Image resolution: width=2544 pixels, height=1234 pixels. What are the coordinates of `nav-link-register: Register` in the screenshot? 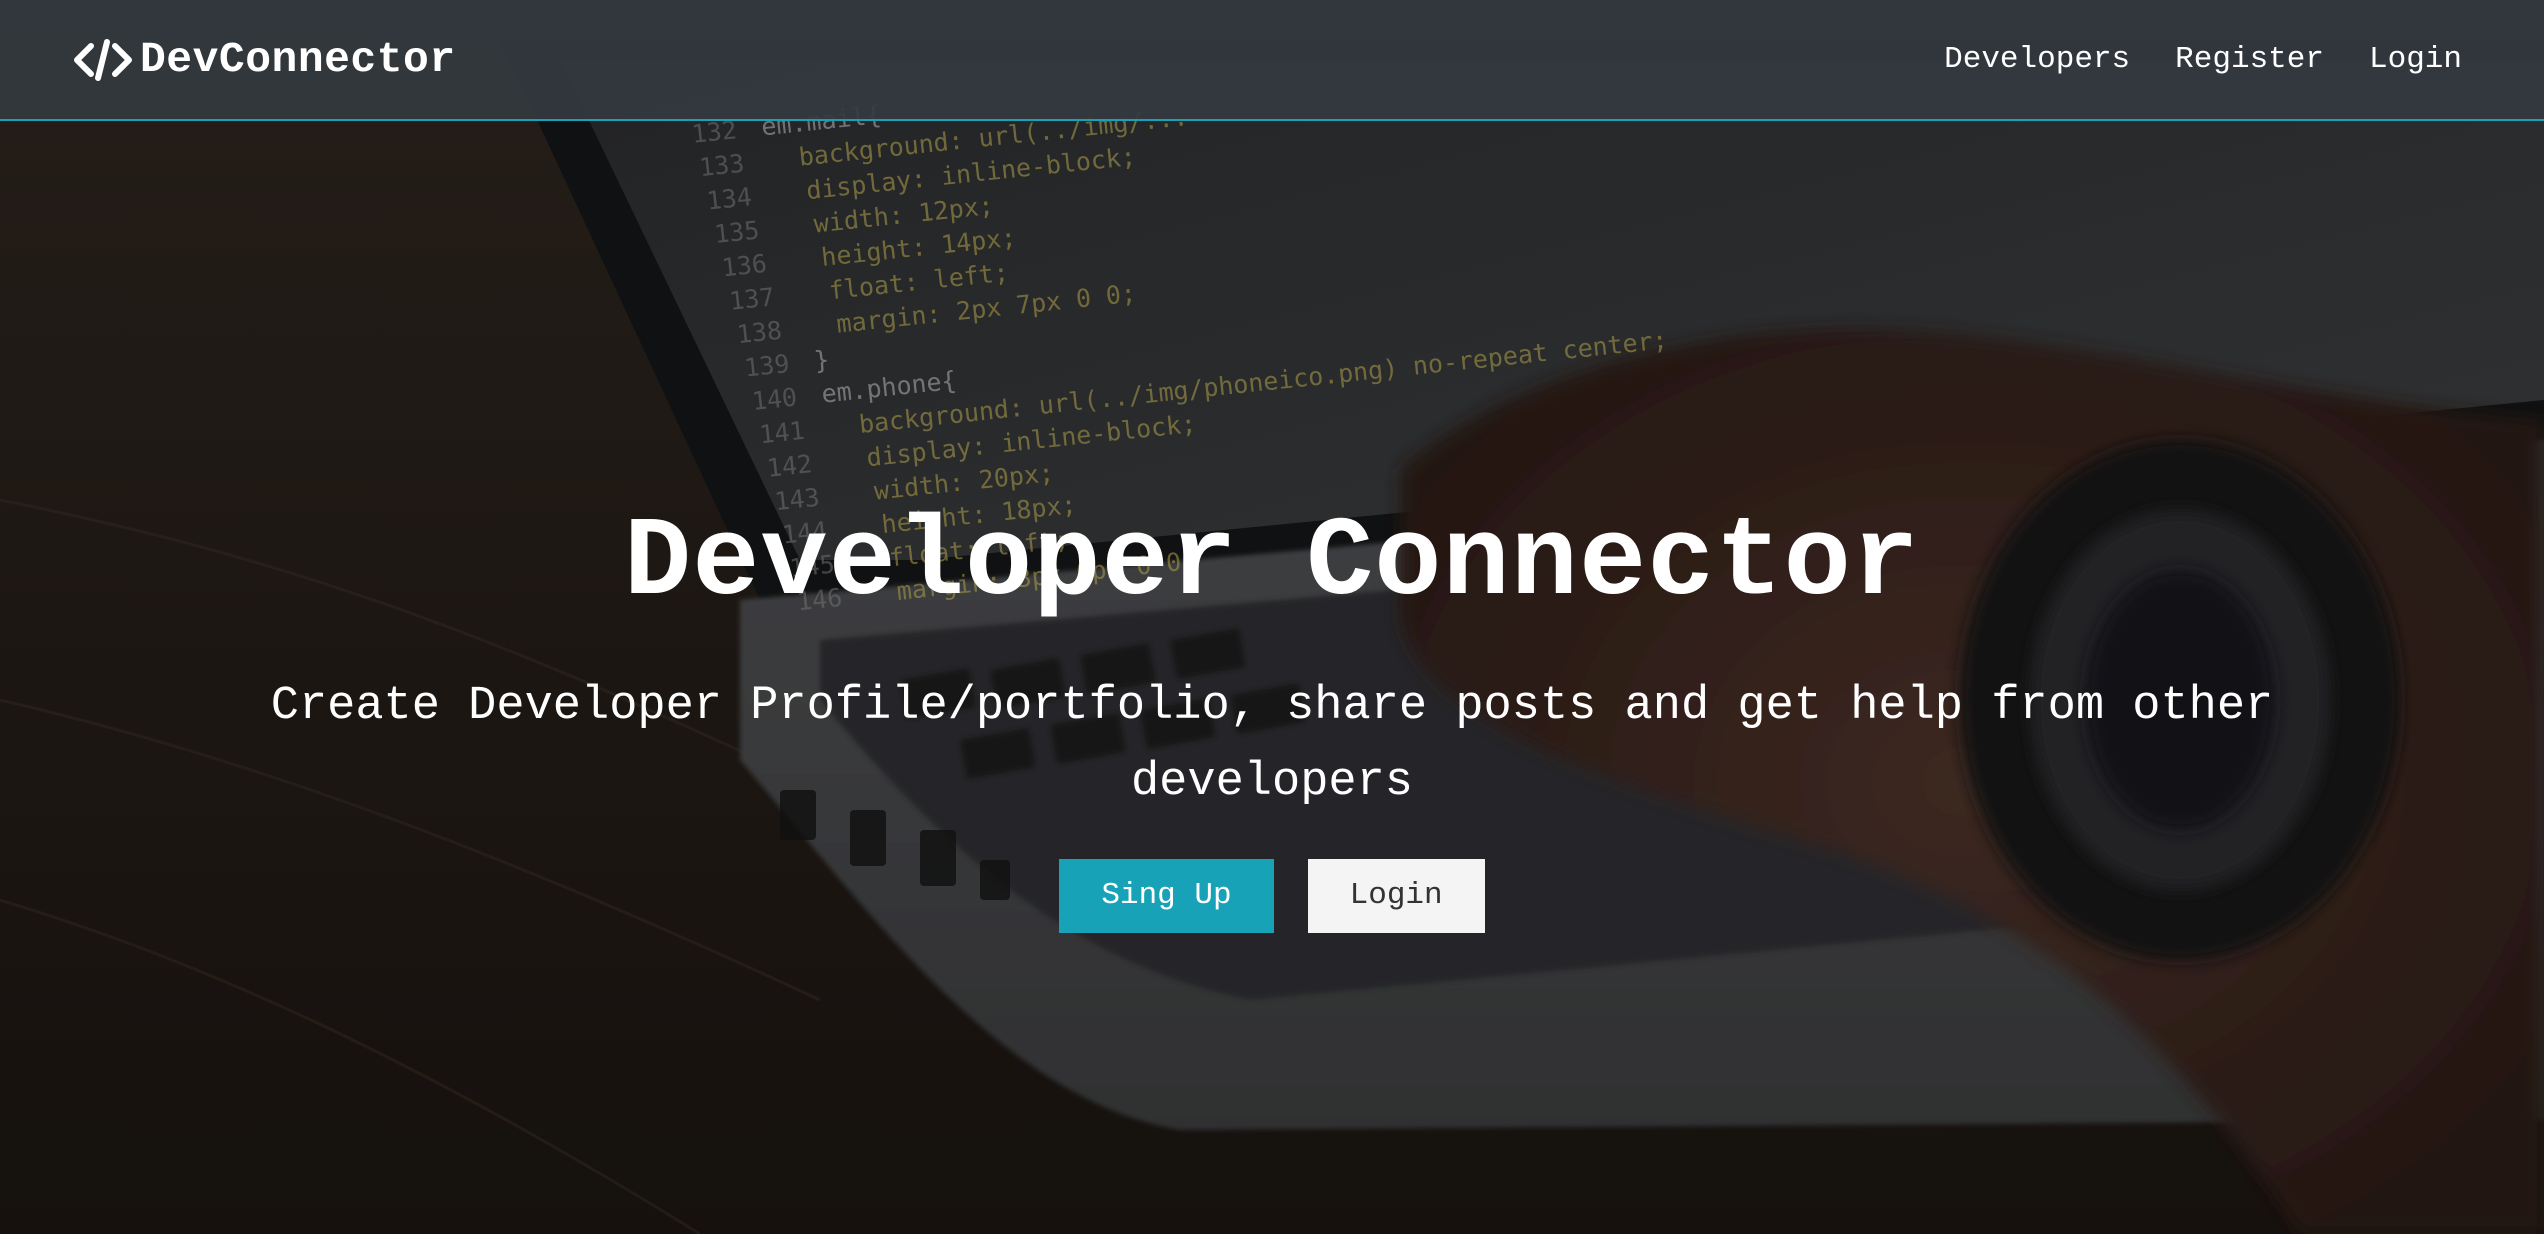 It's located at (2249, 59).